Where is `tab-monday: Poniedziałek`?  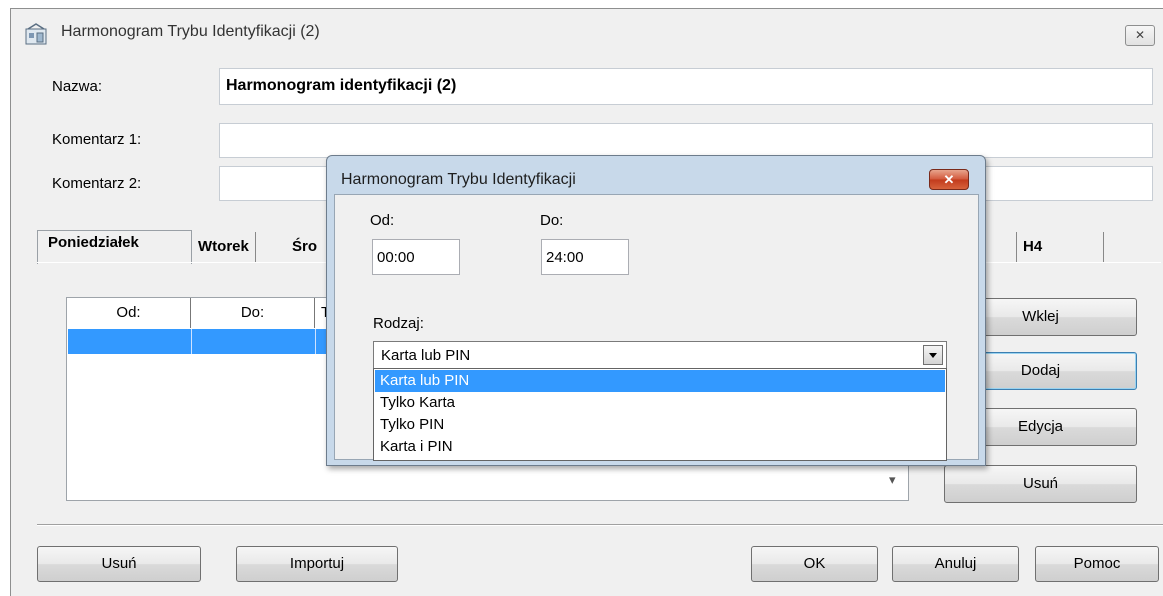
tab-monday: Poniedziałek is located at coordinates (93, 243).